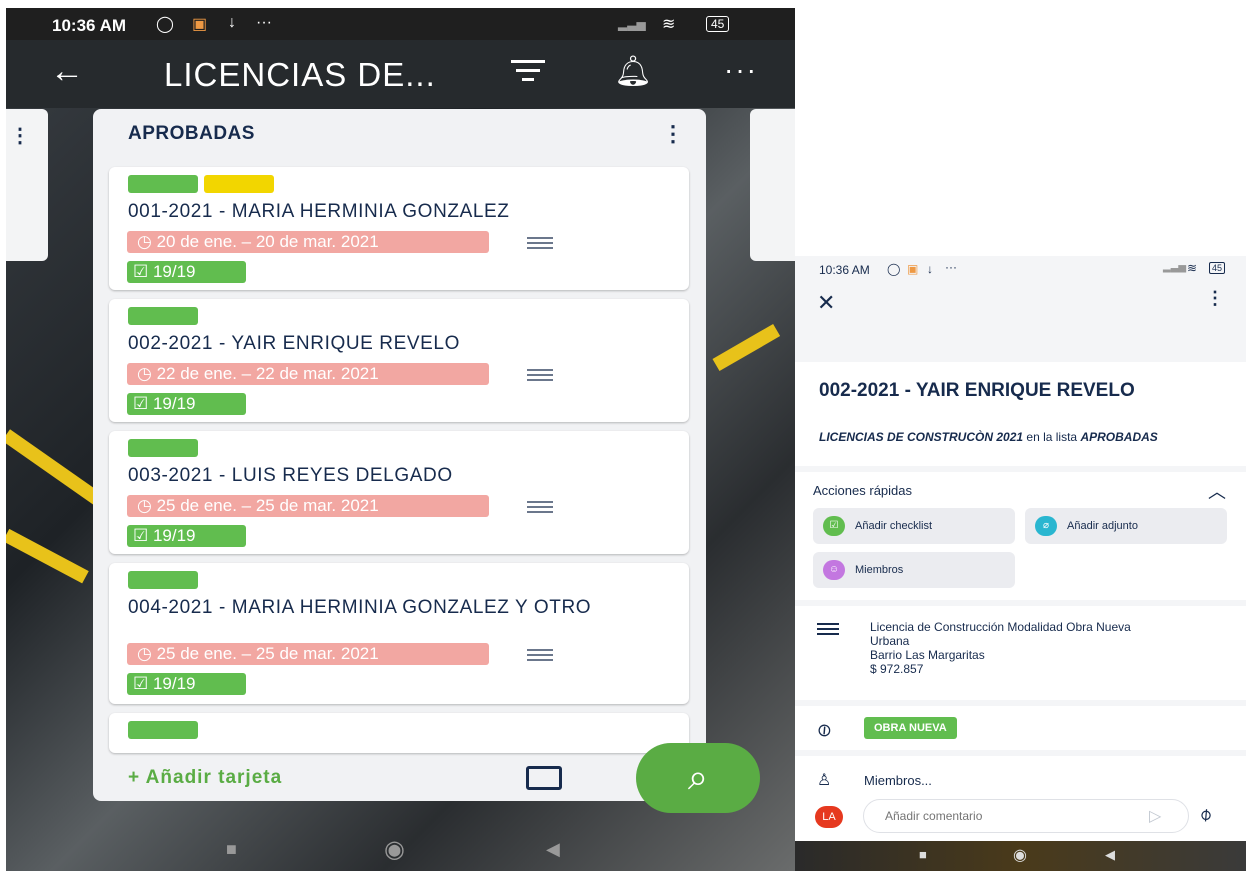 Image resolution: width=1246 pixels, height=871 pixels. I want to click on search-icon: ⌕, so click(698, 776).